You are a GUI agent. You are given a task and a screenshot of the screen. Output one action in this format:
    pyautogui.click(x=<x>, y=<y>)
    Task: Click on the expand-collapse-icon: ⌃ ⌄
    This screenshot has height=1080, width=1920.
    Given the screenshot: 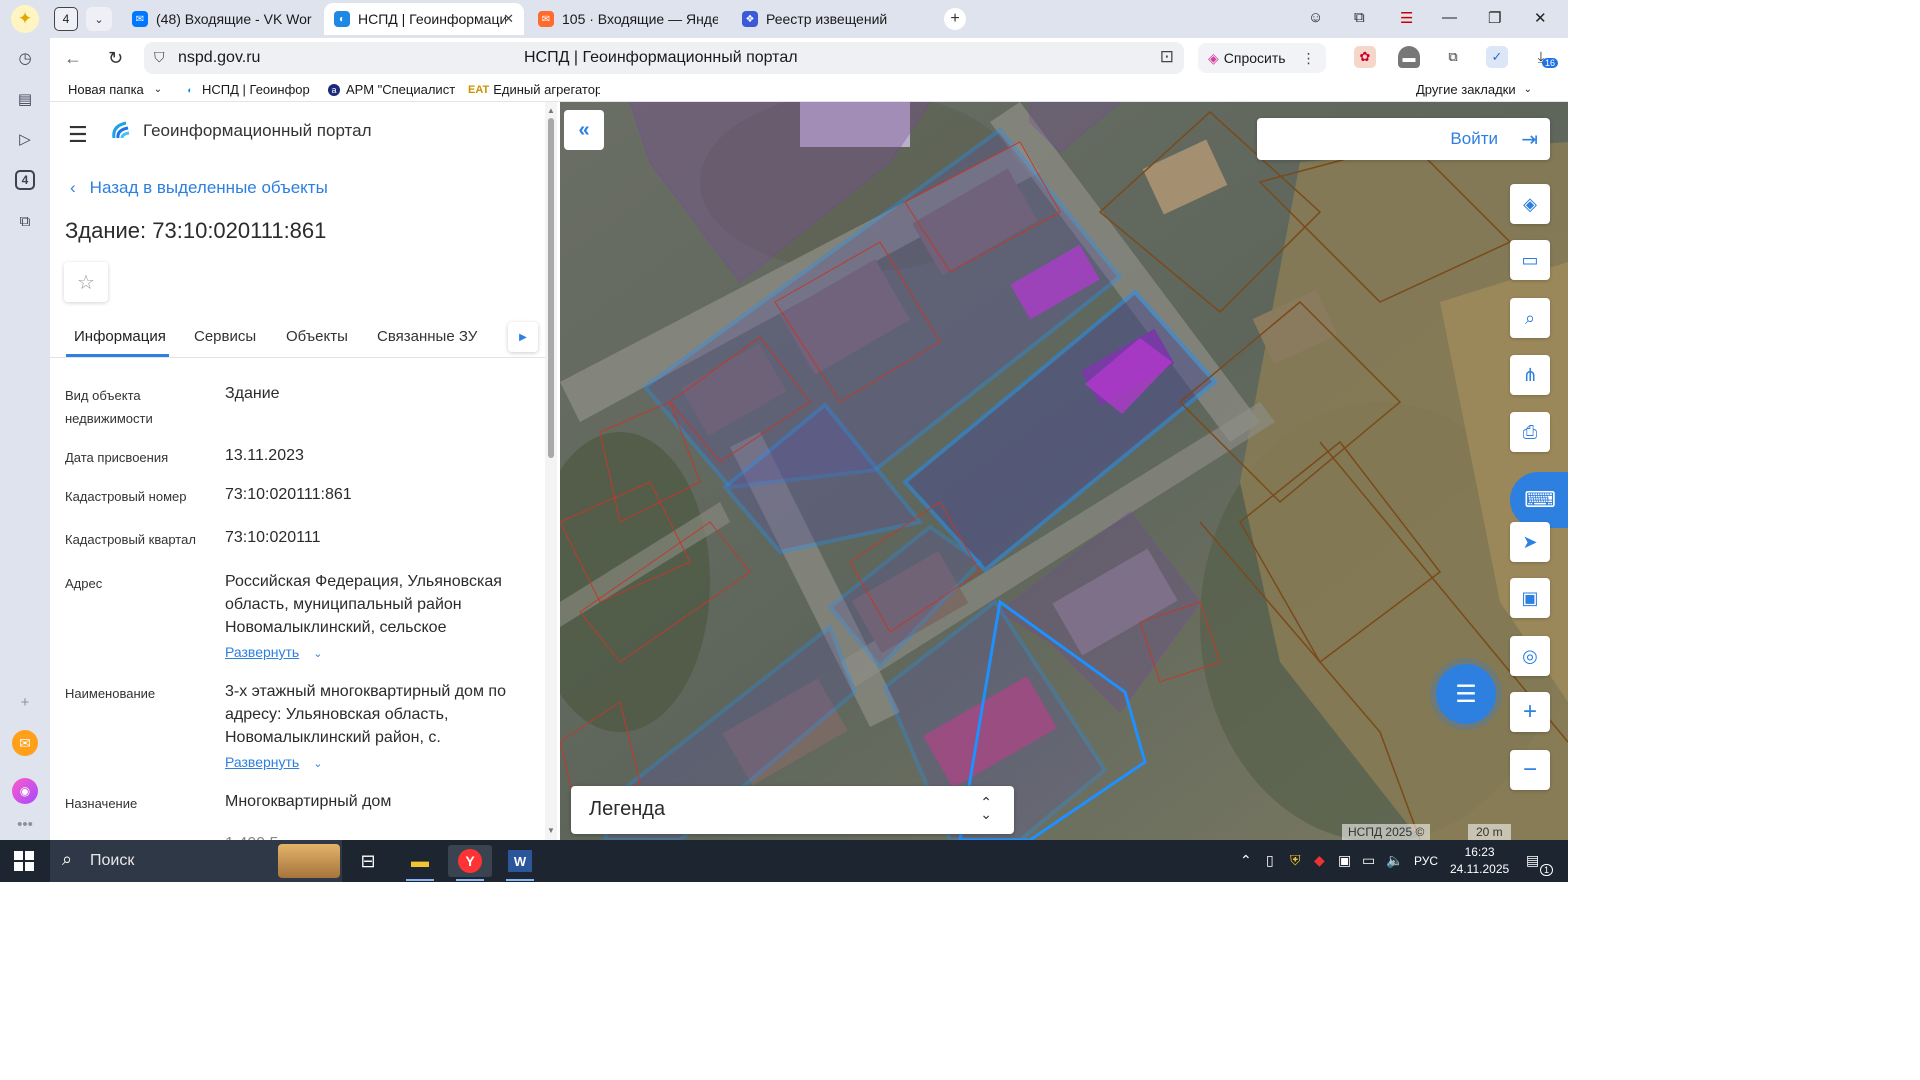 What is the action you would take?
    pyautogui.click(x=986, y=808)
    